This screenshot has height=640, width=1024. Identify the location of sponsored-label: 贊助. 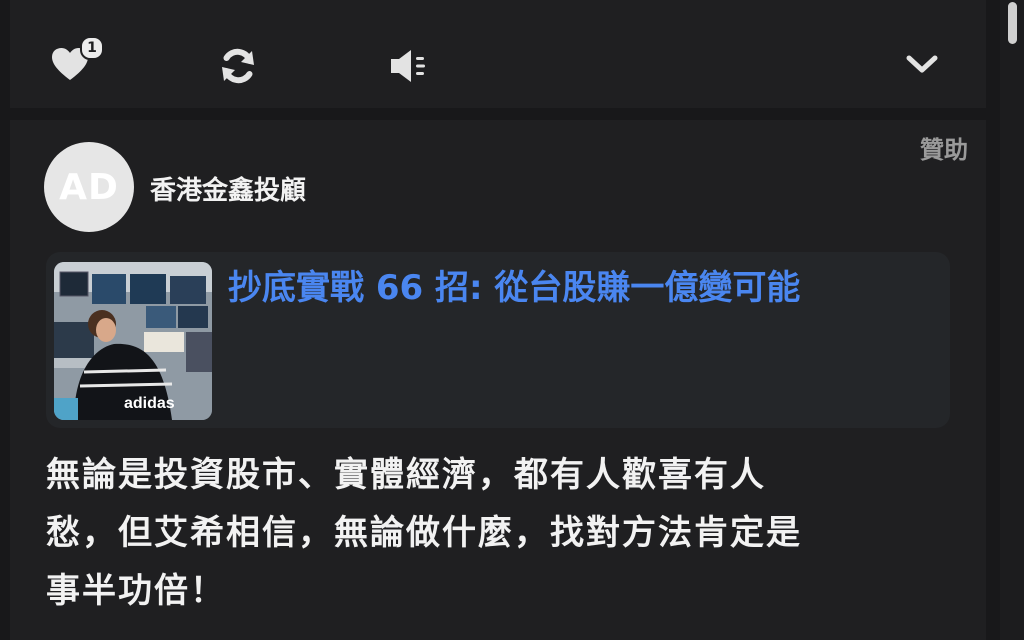
(944, 150).